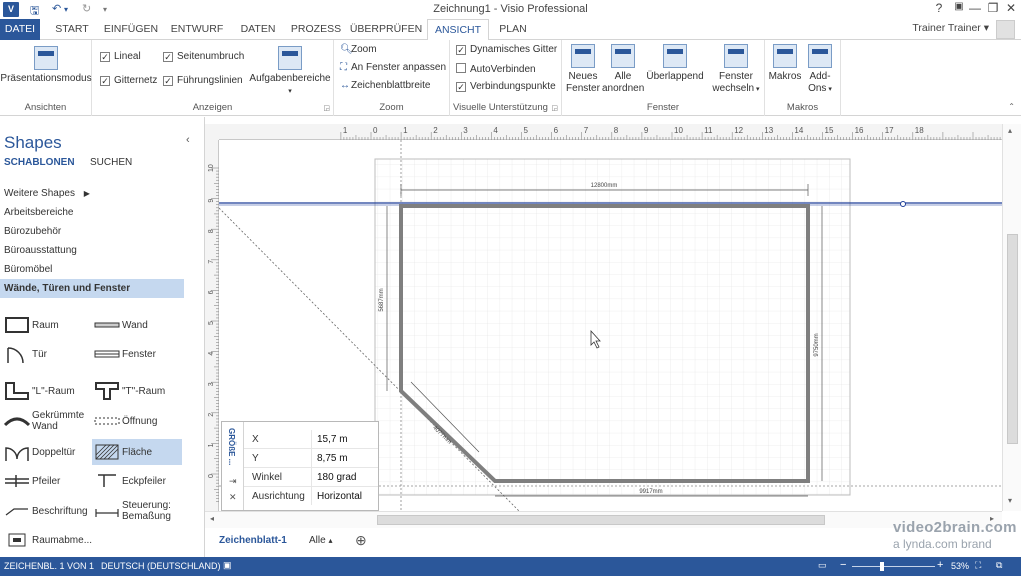 The width and height of the screenshot is (1021, 576). What do you see at coordinates (889, 130) in the screenshot?
I see `ruler-label: 17` at bounding box center [889, 130].